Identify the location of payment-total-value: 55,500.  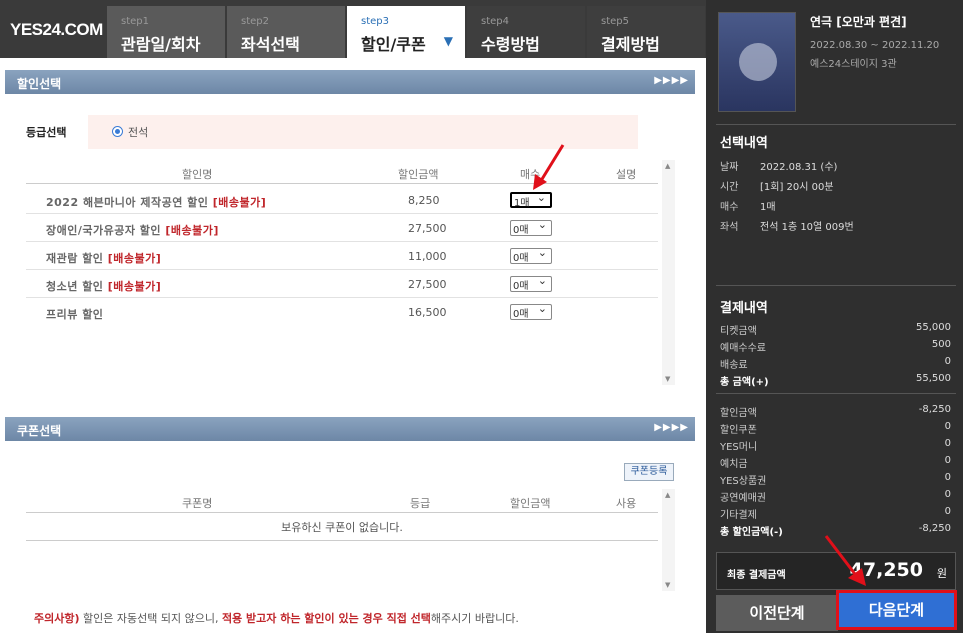
(933, 378).